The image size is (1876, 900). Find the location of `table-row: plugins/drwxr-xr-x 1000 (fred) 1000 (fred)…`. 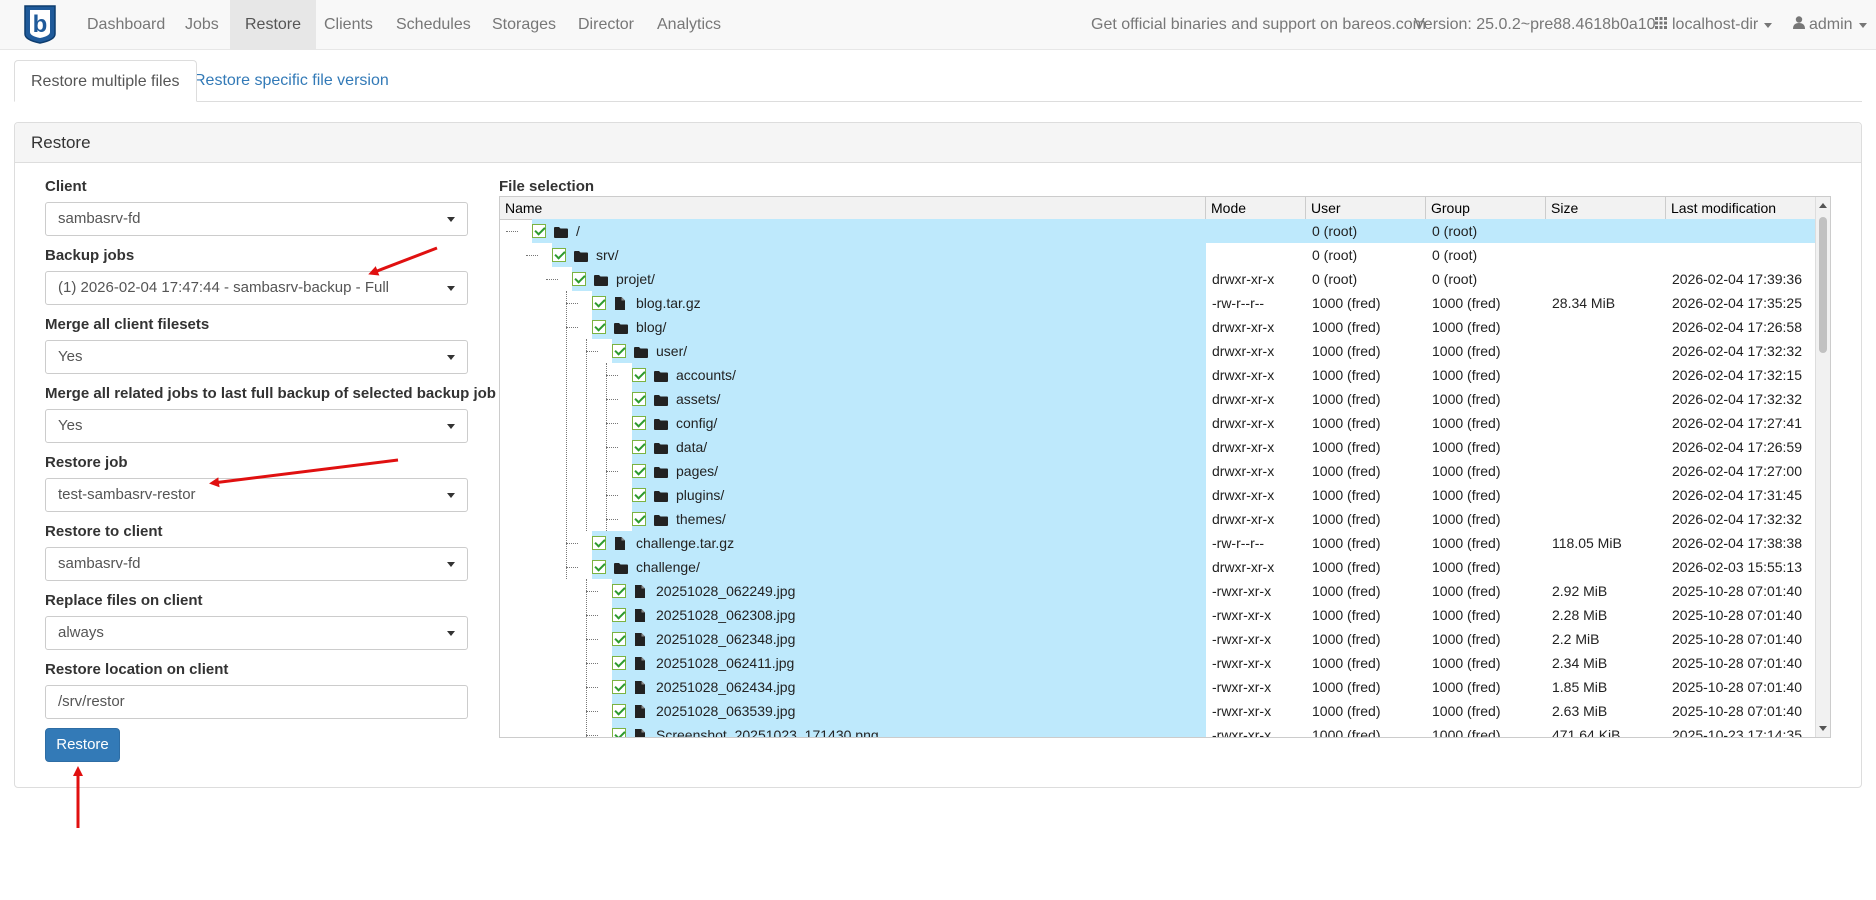

table-row: plugins/drwxr-xr-x 1000 (fred) 1000 (fred)… is located at coordinates (1158, 495).